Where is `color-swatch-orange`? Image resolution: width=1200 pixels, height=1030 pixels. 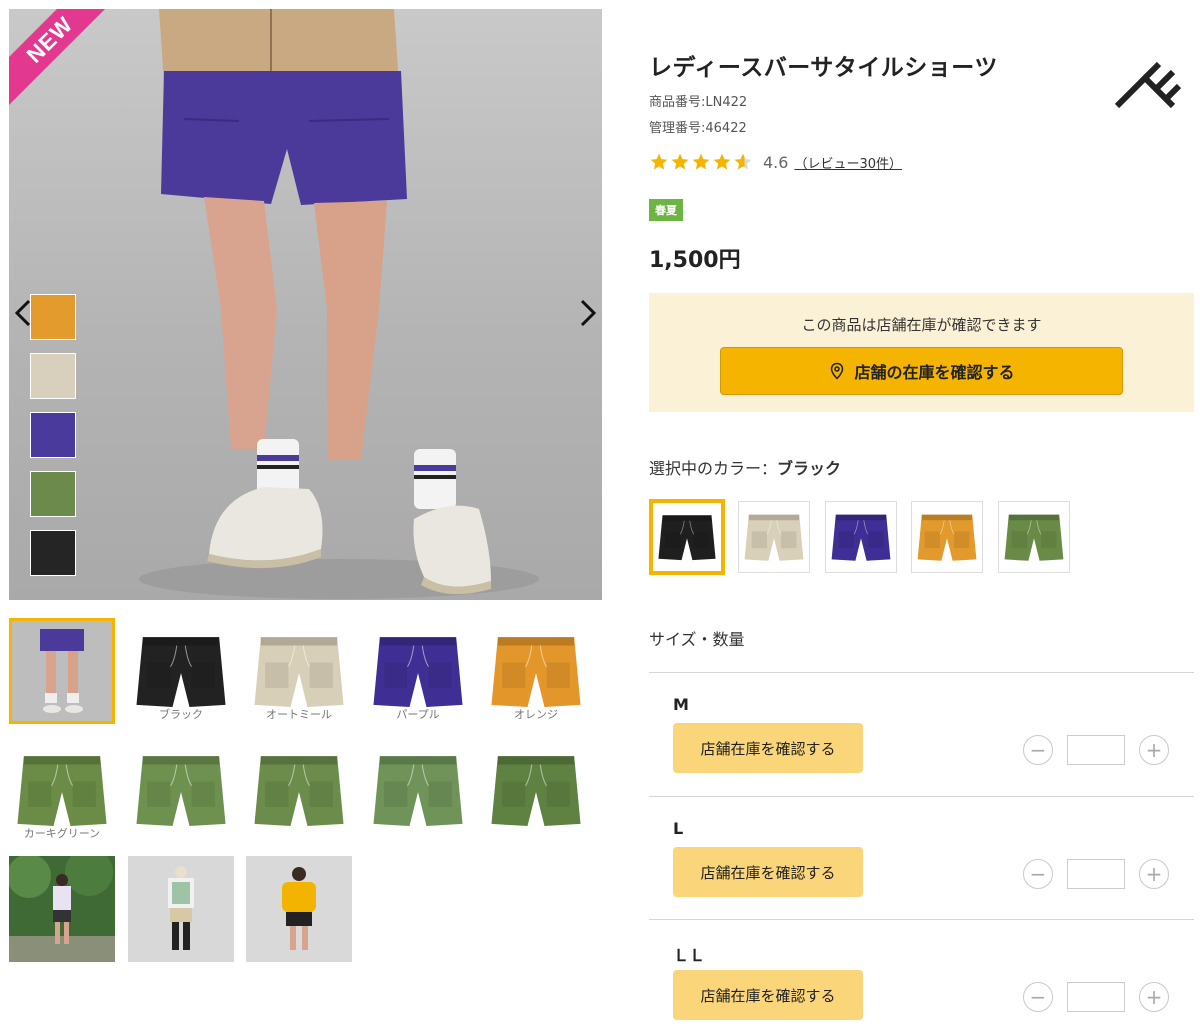 color-swatch-orange is located at coordinates (947, 537).